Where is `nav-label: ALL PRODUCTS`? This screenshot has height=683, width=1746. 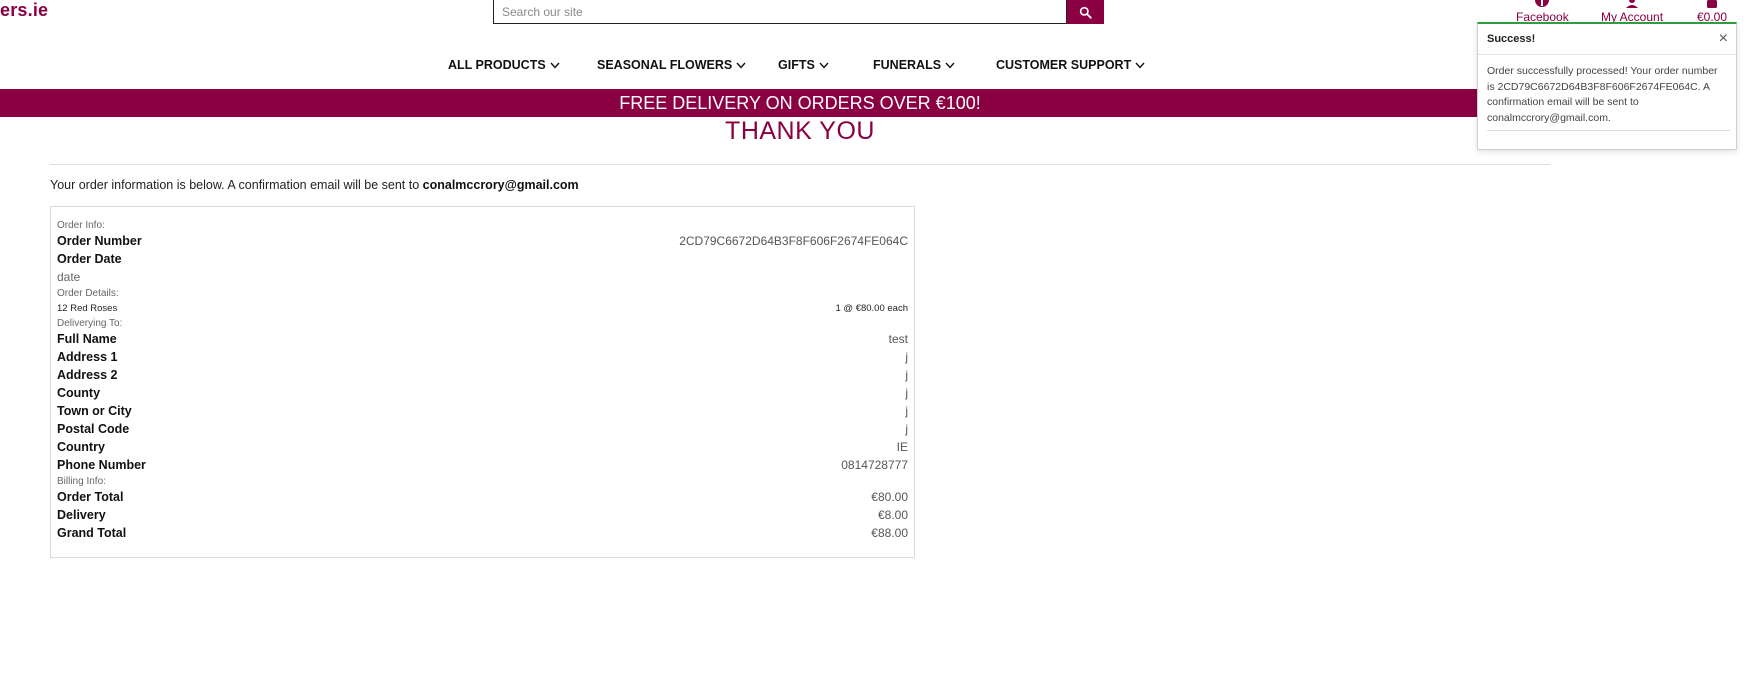 nav-label: ALL PRODUCTS is located at coordinates (497, 65).